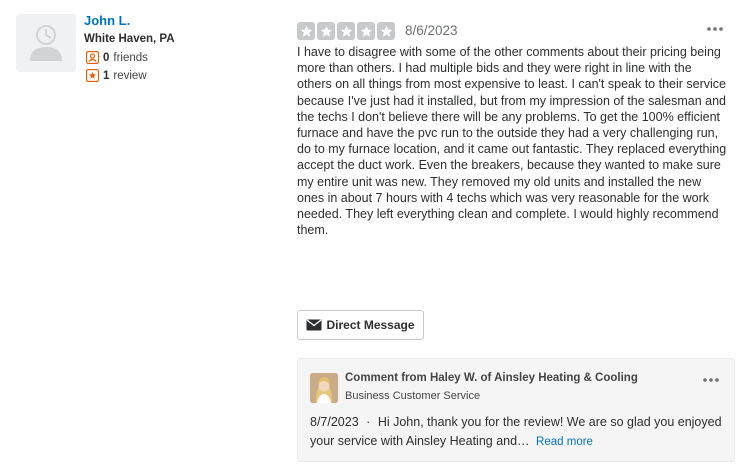 This screenshot has width=747, height=474. I want to click on business-owner-avatar, so click(324, 388).